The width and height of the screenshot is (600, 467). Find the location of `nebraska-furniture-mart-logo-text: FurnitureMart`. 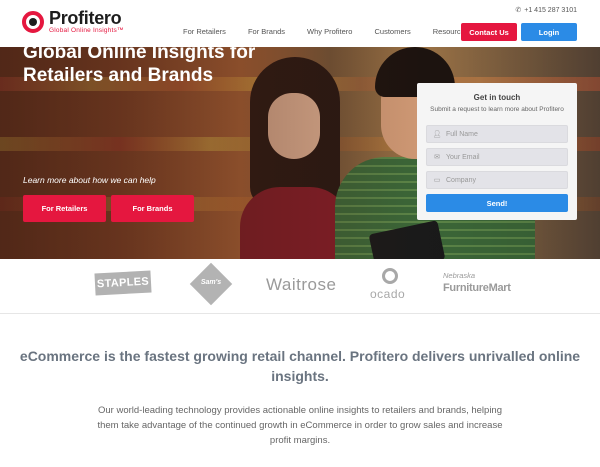

nebraska-furniture-mart-logo-text: FurnitureMart is located at coordinates (477, 288).